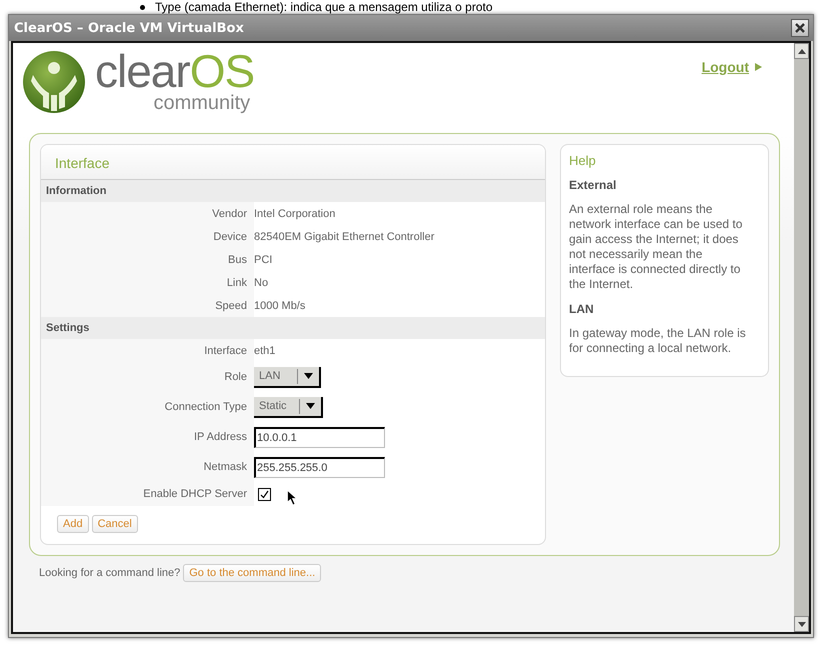  Describe the element at coordinates (583, 160) in the screenshot. I see `help-title: Help` at that location.